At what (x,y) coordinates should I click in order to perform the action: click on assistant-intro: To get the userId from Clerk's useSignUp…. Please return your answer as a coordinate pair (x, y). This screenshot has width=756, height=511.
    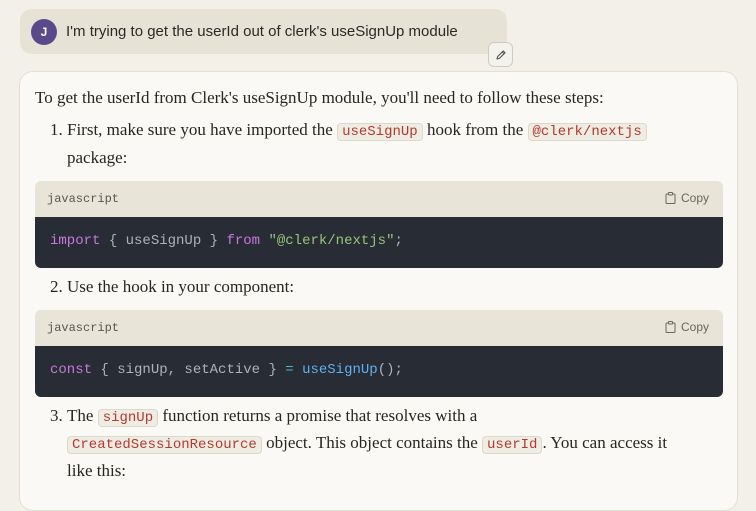
    Looking at the image, I should click on (319, 97).